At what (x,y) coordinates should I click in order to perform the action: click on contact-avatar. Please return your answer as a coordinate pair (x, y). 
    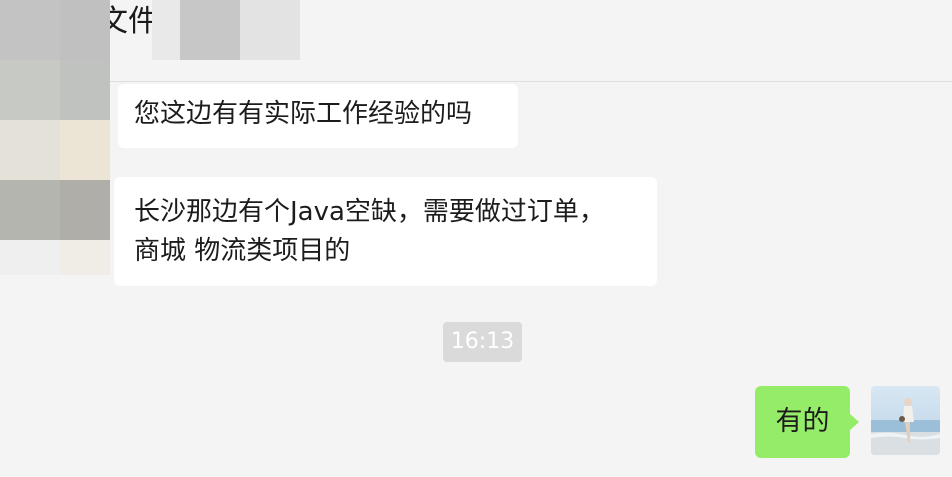
    Looking at the image, I should click on (55, 140).